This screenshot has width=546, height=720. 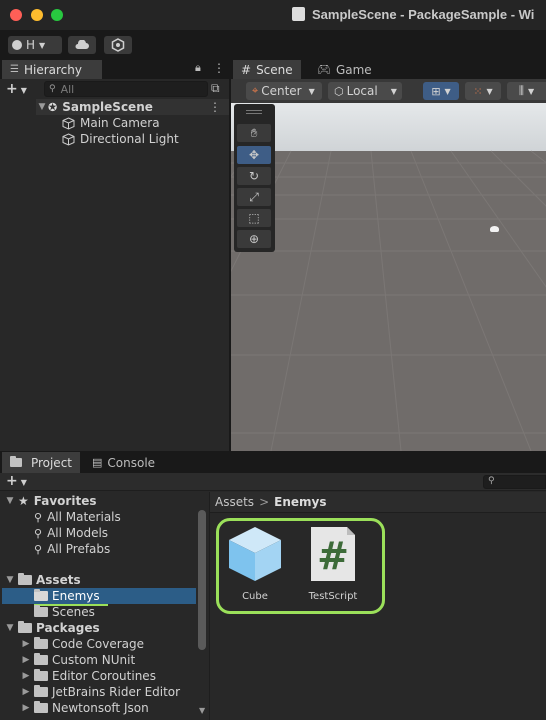 What do you see at coordinates (58, 580) in the screenshot?
I see `assets-label: Assets` at bounding box center [58, 580].